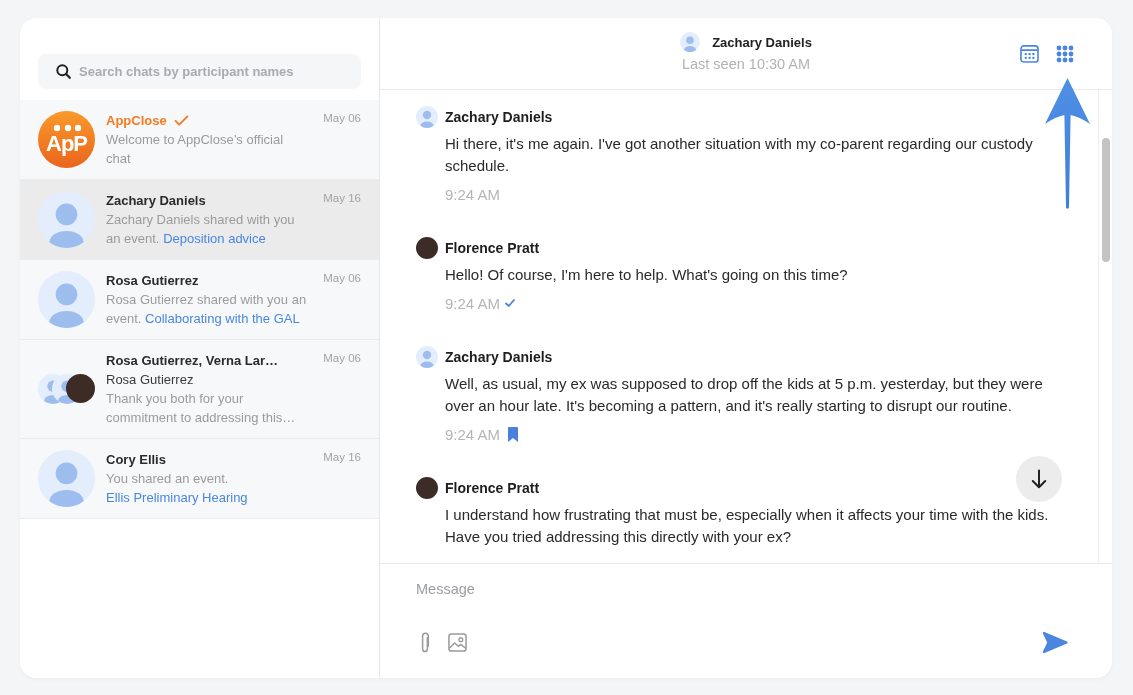  Describe the element at coordinates (425, 642) in the screenshot. I see `paperclip-icon` at that location.